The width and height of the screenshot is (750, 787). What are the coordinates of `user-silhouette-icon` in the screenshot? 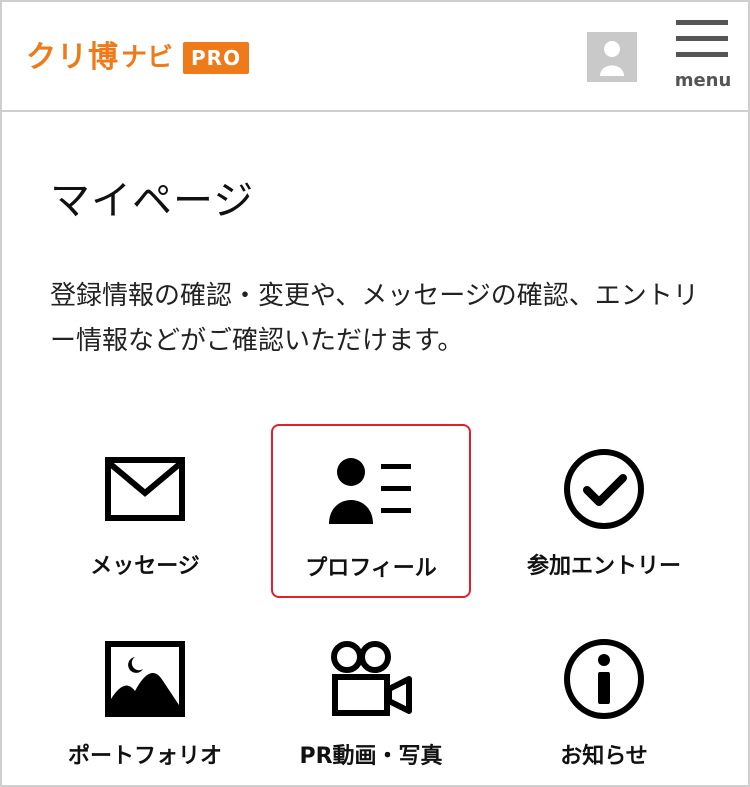 It's located at (612, 58).